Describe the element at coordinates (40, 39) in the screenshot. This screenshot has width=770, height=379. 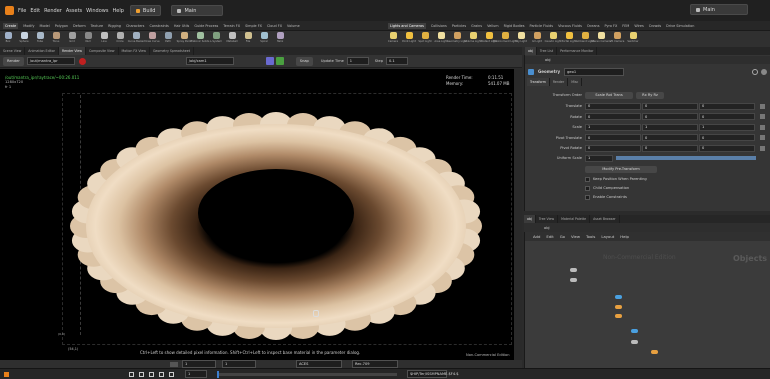
I see `tool-tube: Tube` at that location.